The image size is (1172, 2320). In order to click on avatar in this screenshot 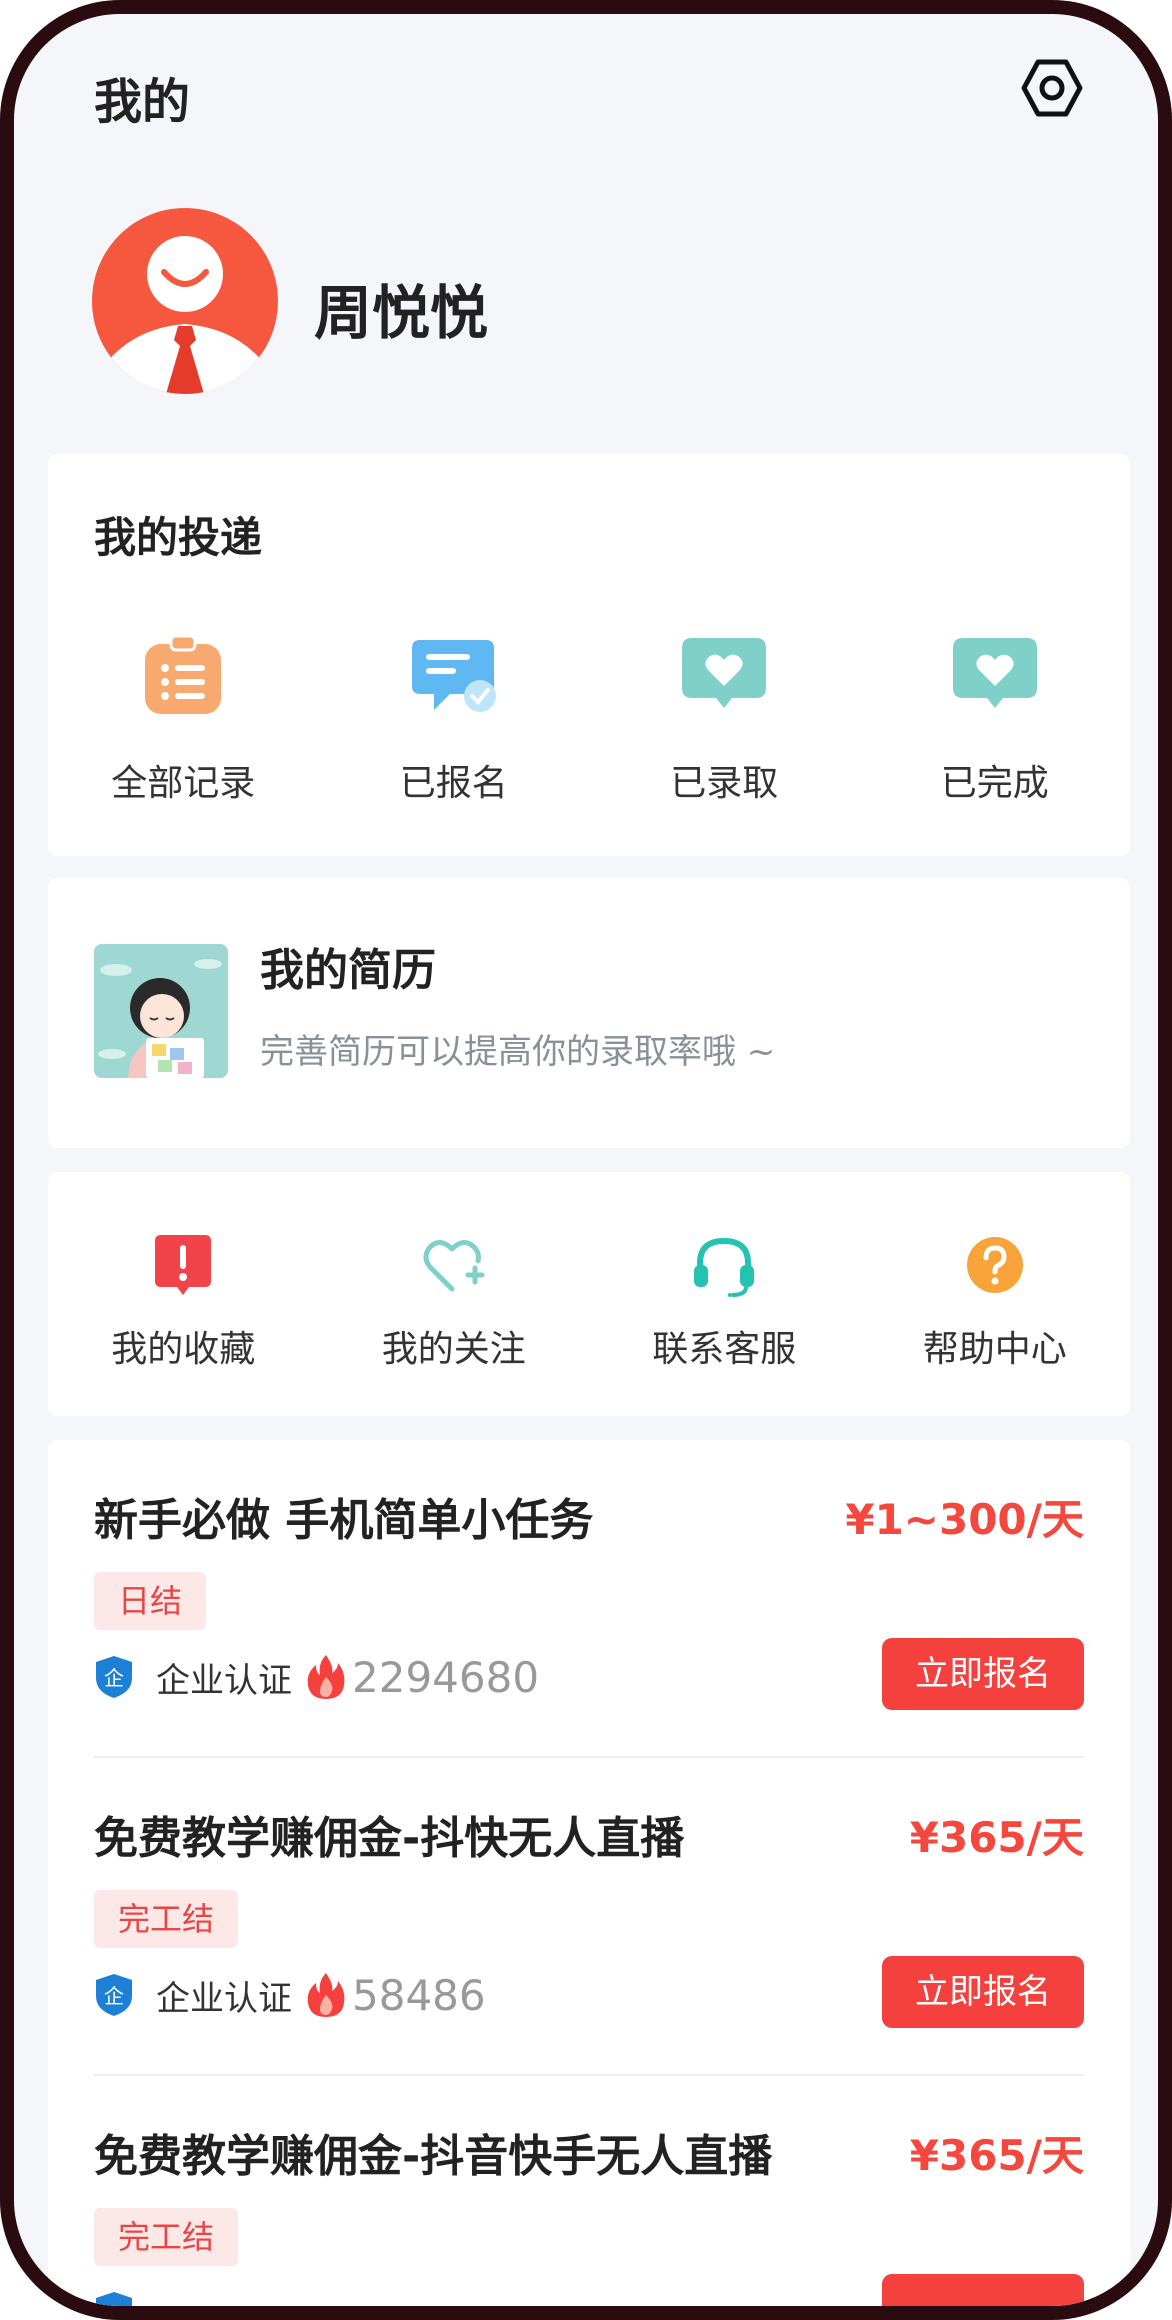, I will do `click(185, 301)`.